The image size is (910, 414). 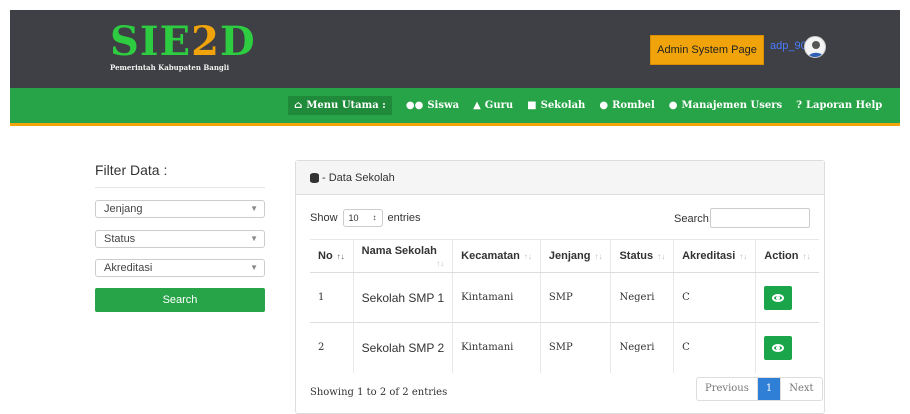 I want to click on menu-item-manajemen-users: ● Manajemen Users, so click(x=725, y=105).